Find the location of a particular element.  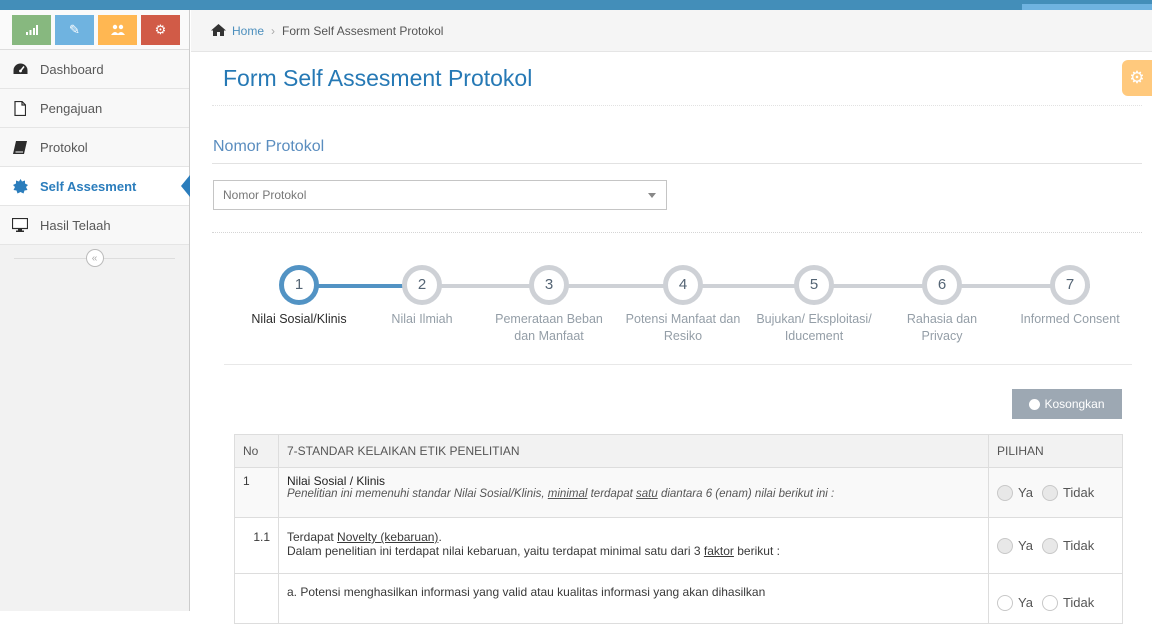

wizard-step-4: 4 Potensi Manfaat dan Resiko is located at coordinates (683, 305).